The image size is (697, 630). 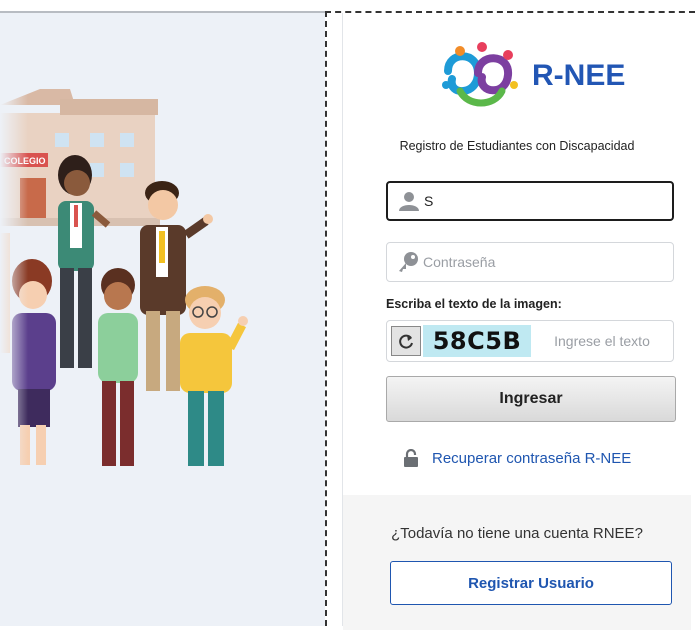 I want to click on left-bottom-panel, so click(x=163, y=568).